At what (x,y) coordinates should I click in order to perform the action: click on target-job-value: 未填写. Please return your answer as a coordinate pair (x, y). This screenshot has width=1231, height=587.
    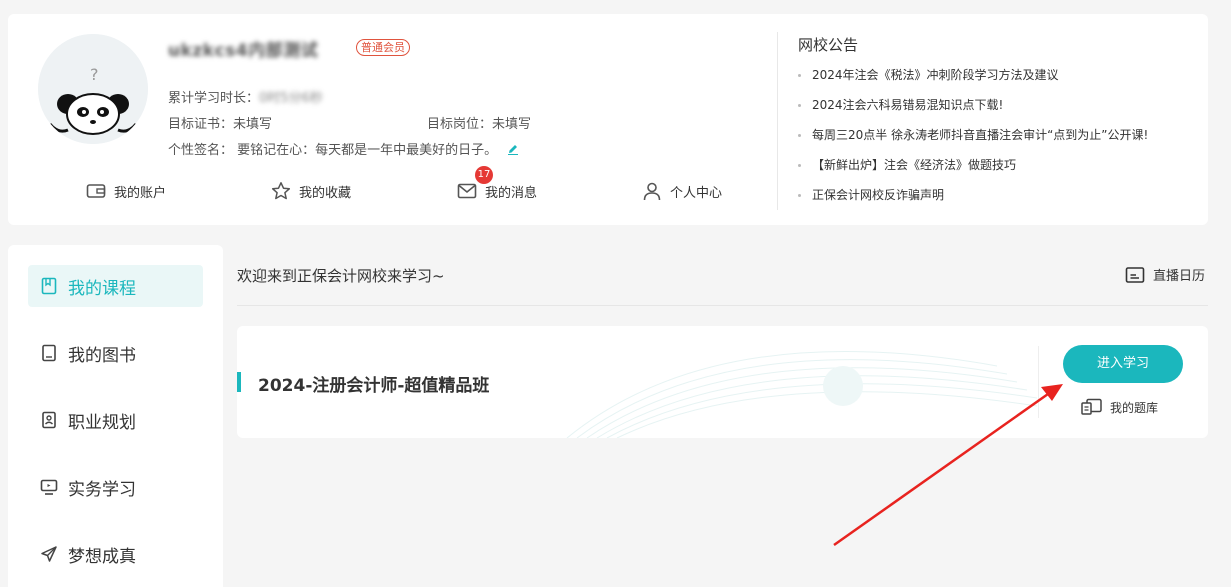
    Looking at the image, I should click on (511, 124).